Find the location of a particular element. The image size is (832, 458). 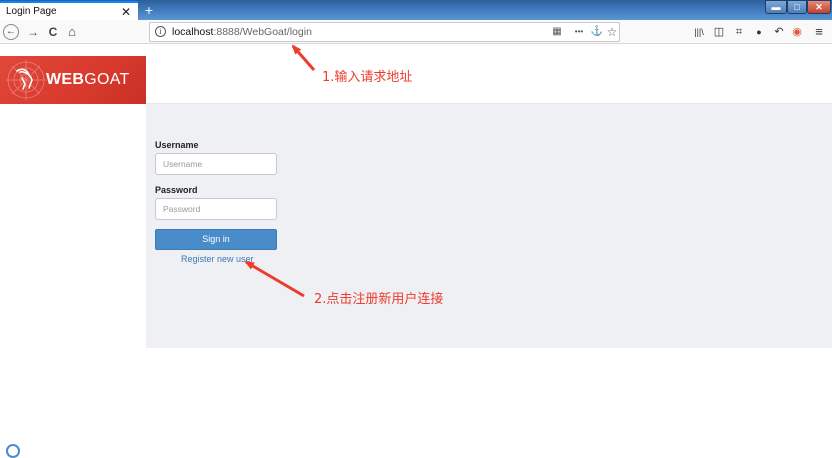

goat-icon is located at coordinates (24, 79).